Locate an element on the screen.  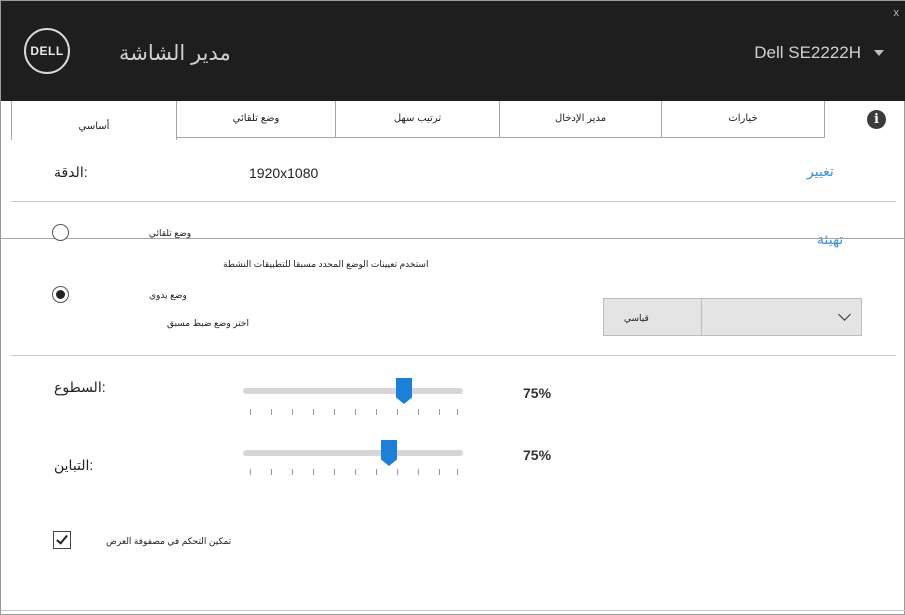
dell-logo: DELL is located at coordinates (47, 51).